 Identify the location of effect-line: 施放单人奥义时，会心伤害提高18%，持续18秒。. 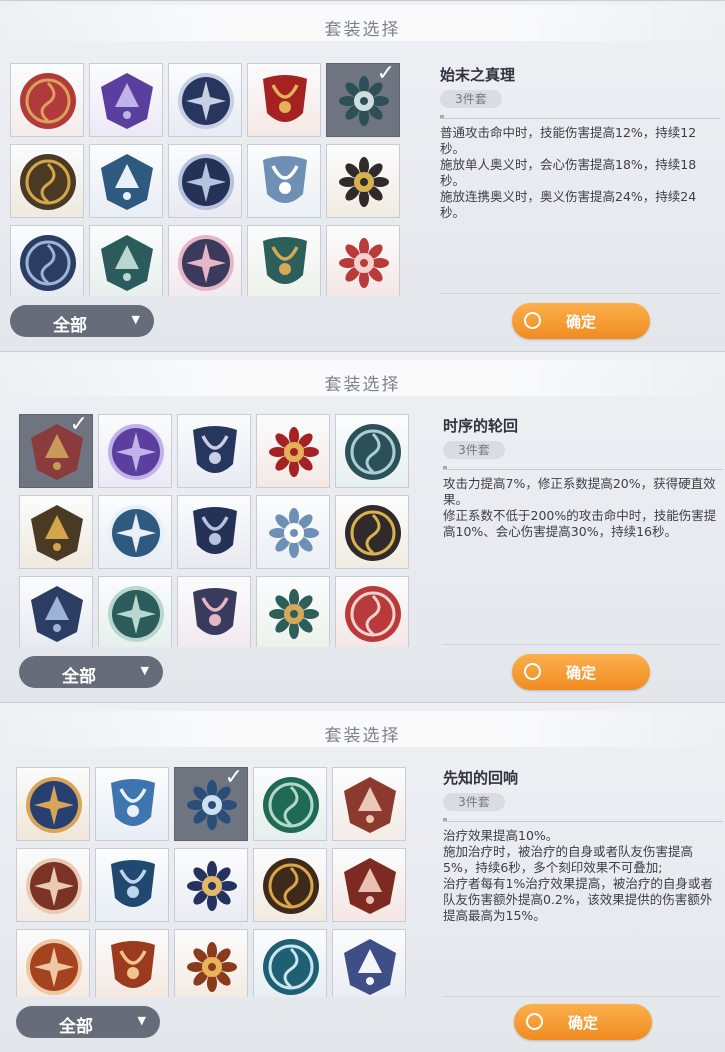
(568, 172).